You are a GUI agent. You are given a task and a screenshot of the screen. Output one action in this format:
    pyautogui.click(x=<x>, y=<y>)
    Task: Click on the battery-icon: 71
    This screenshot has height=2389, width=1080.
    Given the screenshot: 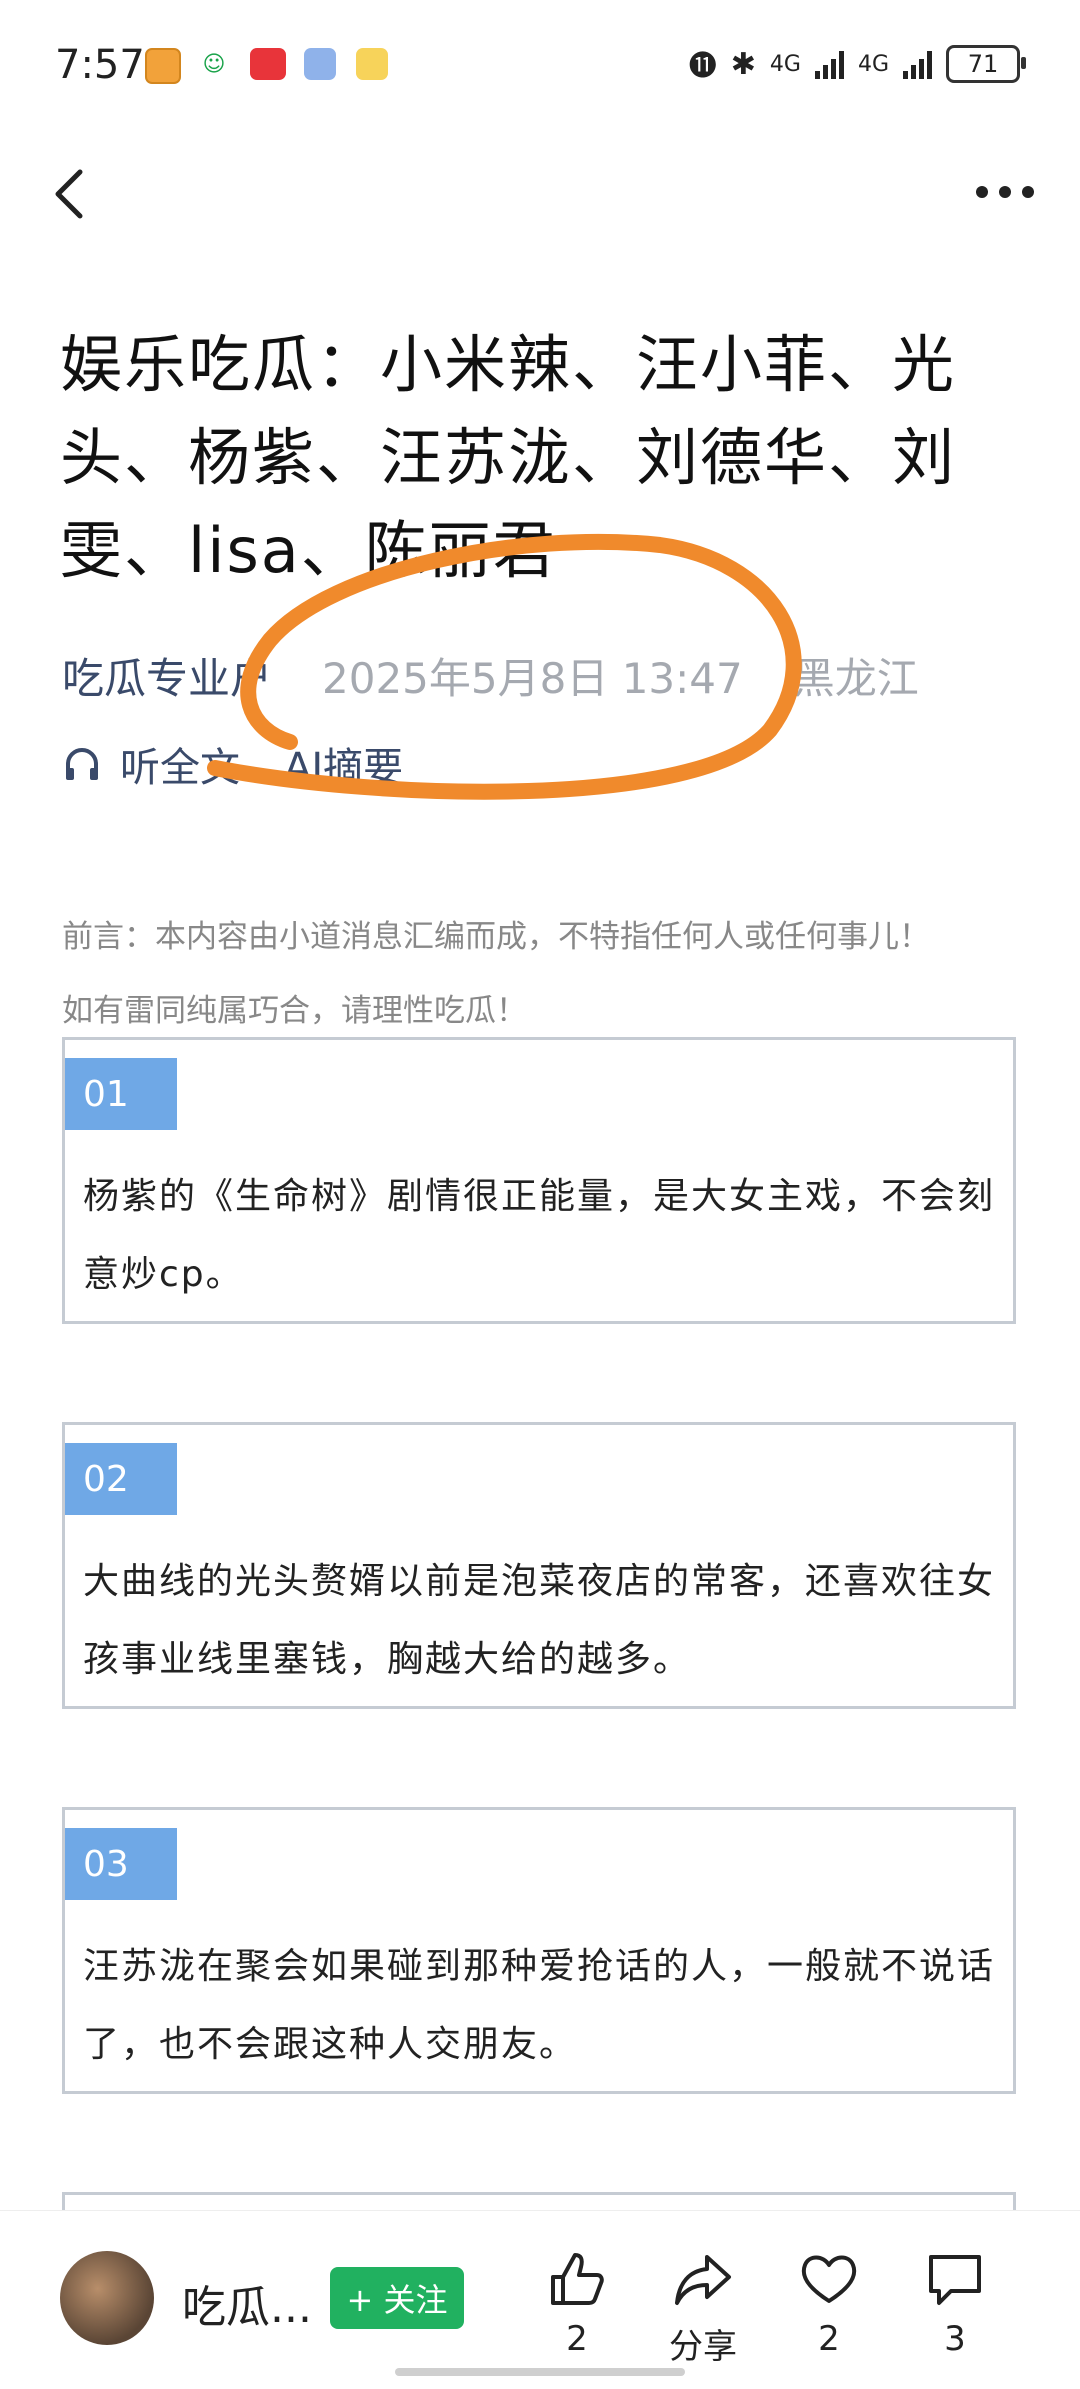 What is the action you would take?
    pyautogui.click(x=986, y=64)
    